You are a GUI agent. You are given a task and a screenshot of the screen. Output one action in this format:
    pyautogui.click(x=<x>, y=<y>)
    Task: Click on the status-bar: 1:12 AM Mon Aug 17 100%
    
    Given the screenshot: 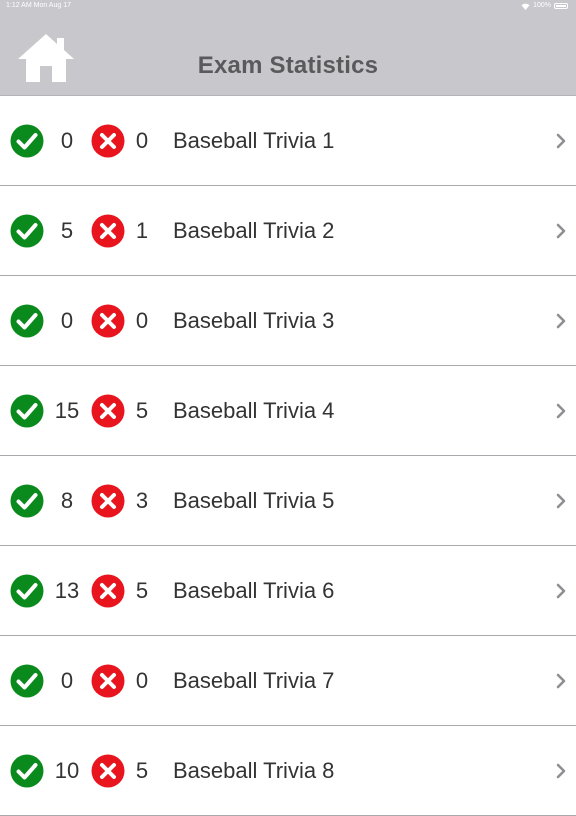 What is the action you would take?
    pyautogui.click(x=288, y=6)
    